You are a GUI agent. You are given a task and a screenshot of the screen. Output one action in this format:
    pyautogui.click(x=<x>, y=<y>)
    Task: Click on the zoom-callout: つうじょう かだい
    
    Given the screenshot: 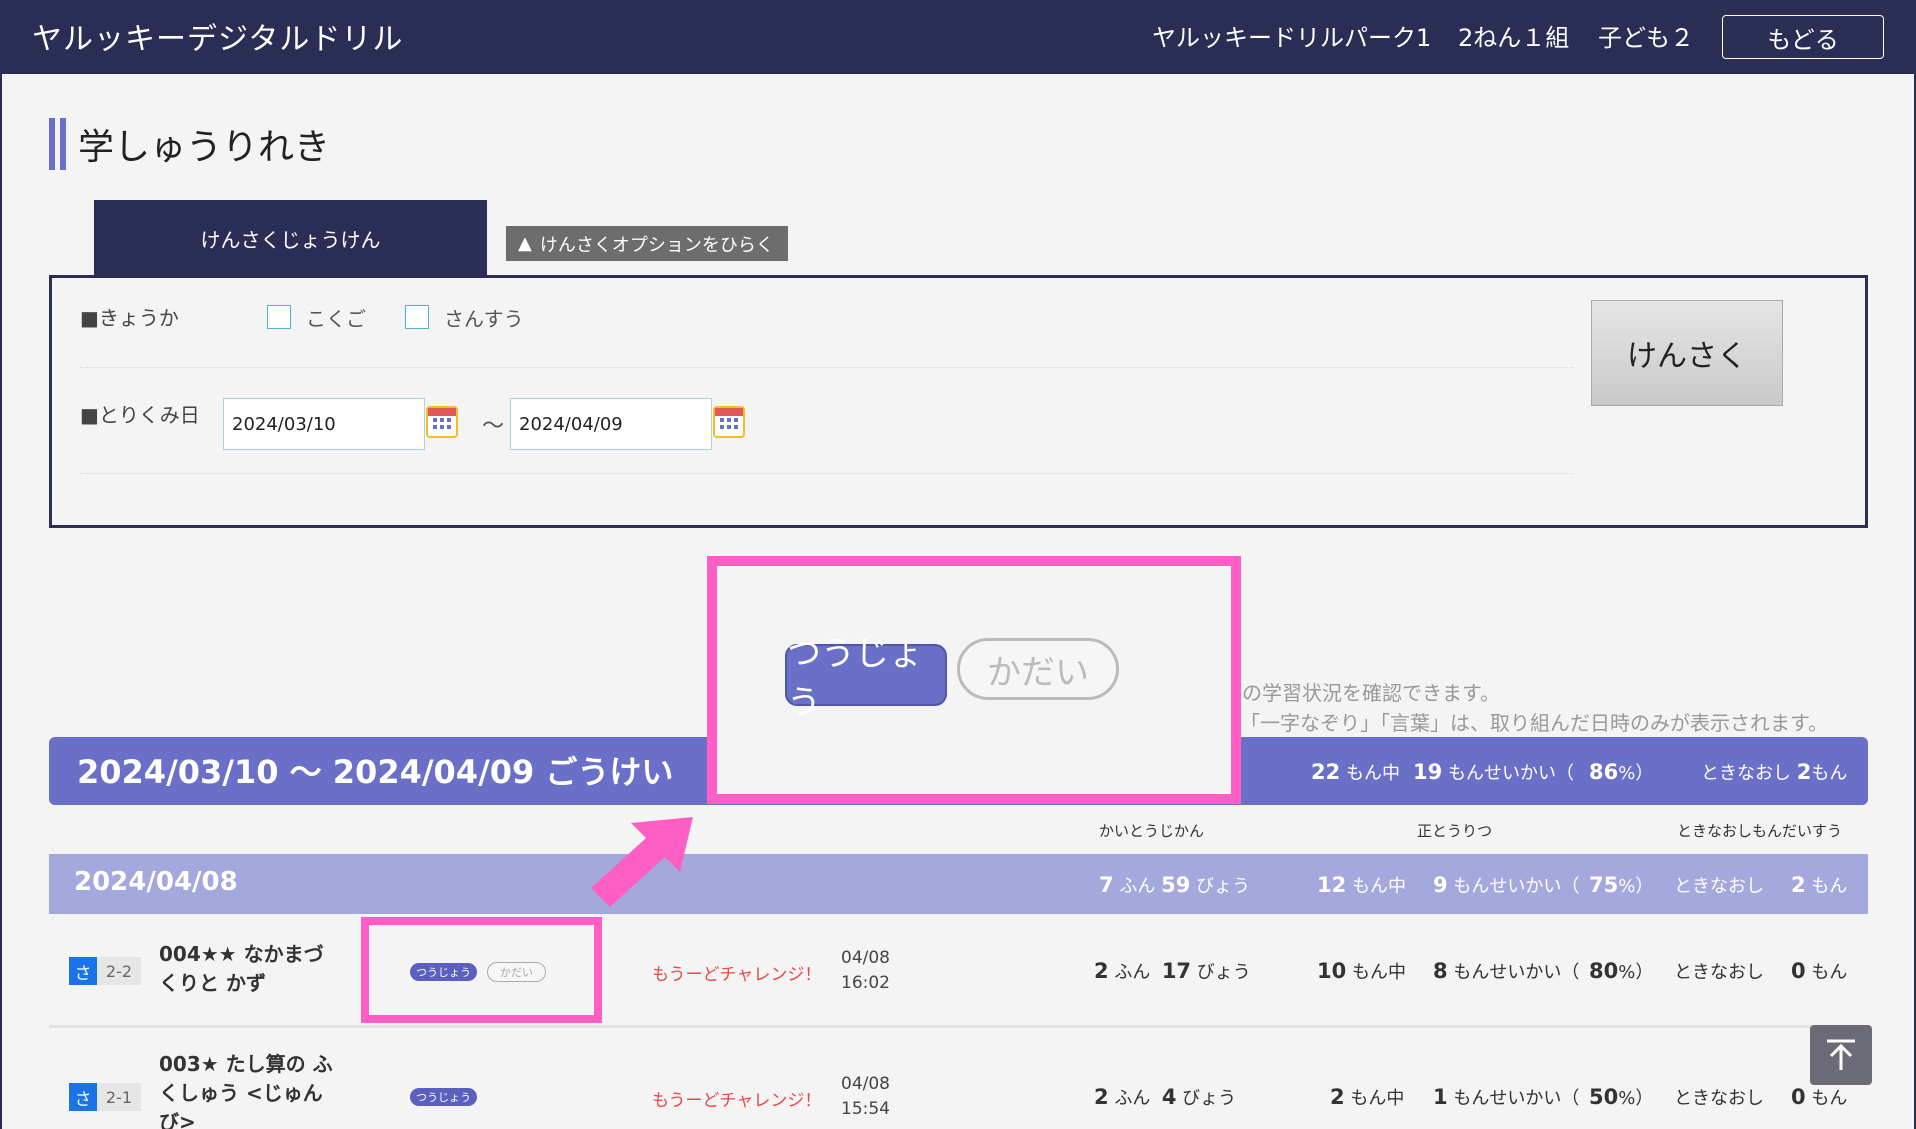 What is the action you would take?
    pyautogui.click(x=974, y=680)
    